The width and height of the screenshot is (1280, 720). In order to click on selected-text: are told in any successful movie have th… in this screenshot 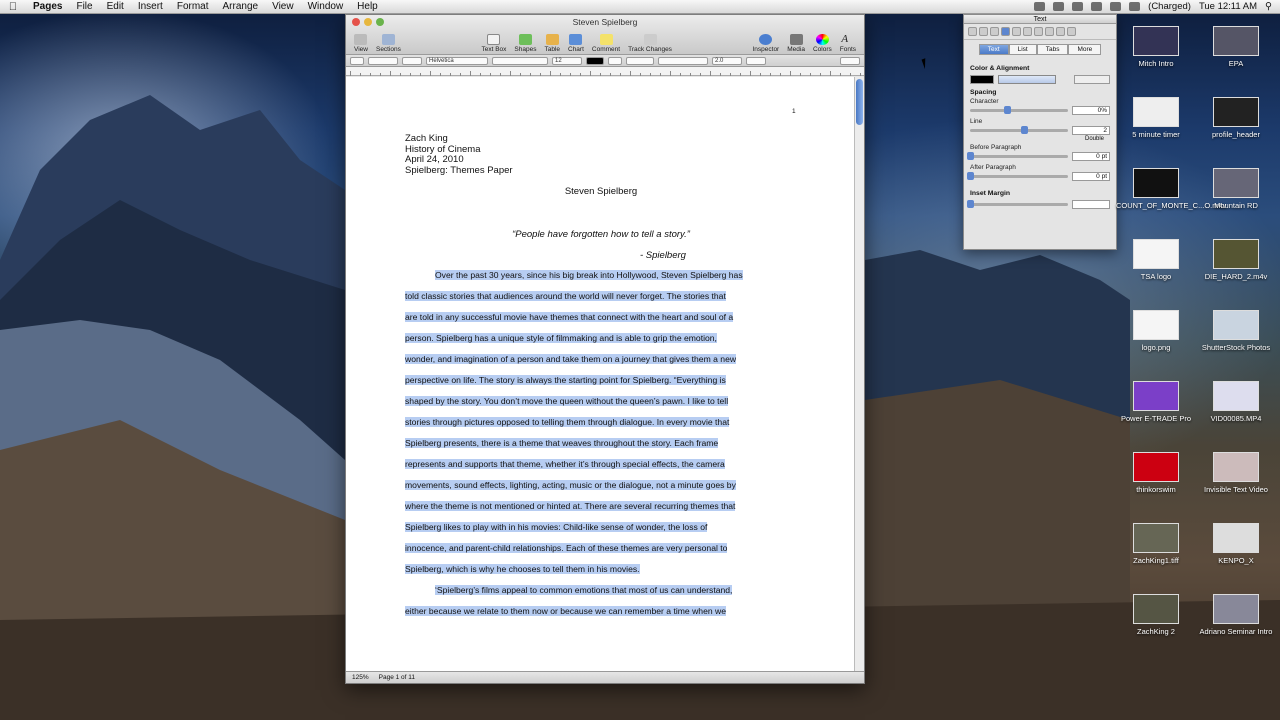, I will do `click(569, 317)`.